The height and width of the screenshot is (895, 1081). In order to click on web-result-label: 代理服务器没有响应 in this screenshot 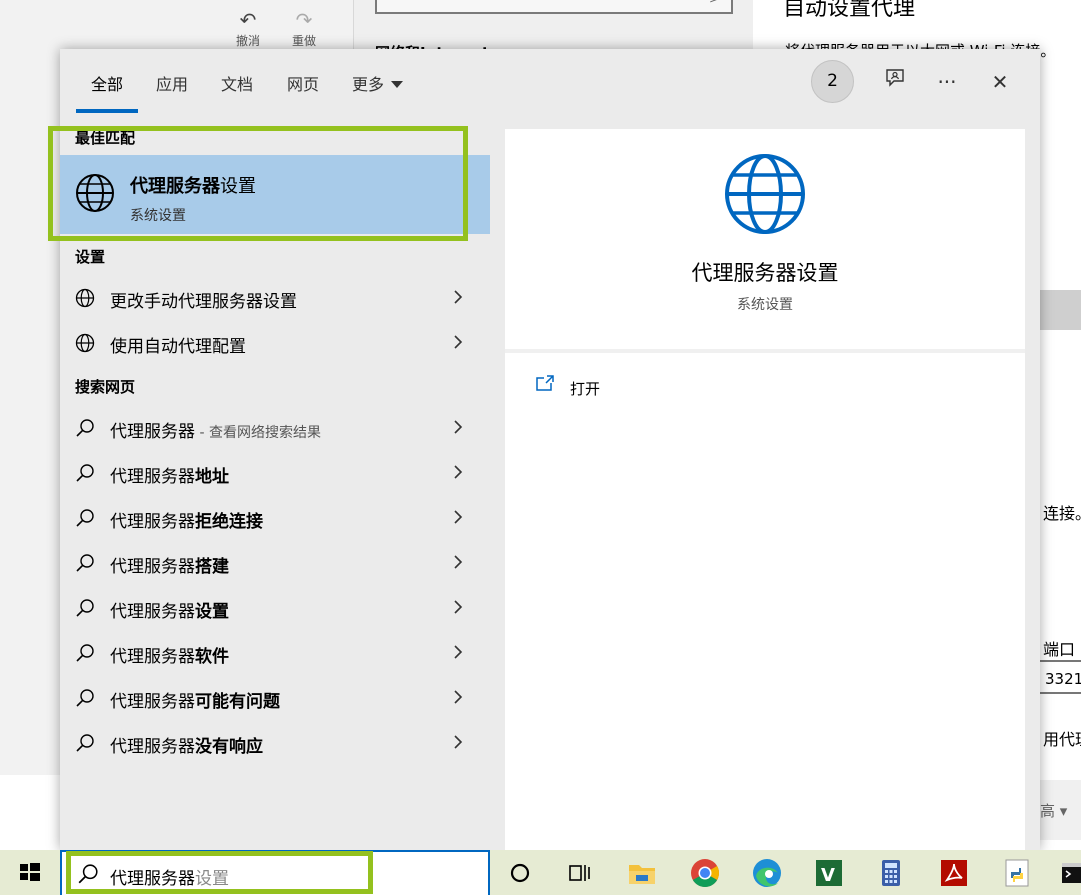, I will do `click(186, 744)`.